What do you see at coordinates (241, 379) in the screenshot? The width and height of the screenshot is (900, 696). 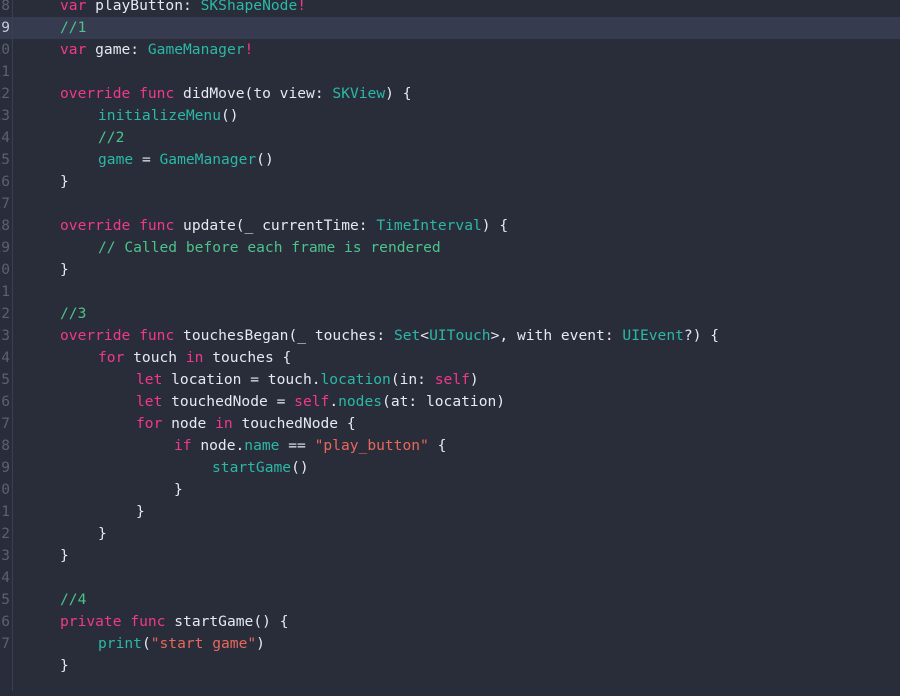 I see `code-token-pl: location = touch.` at bounding box center [241, 379].